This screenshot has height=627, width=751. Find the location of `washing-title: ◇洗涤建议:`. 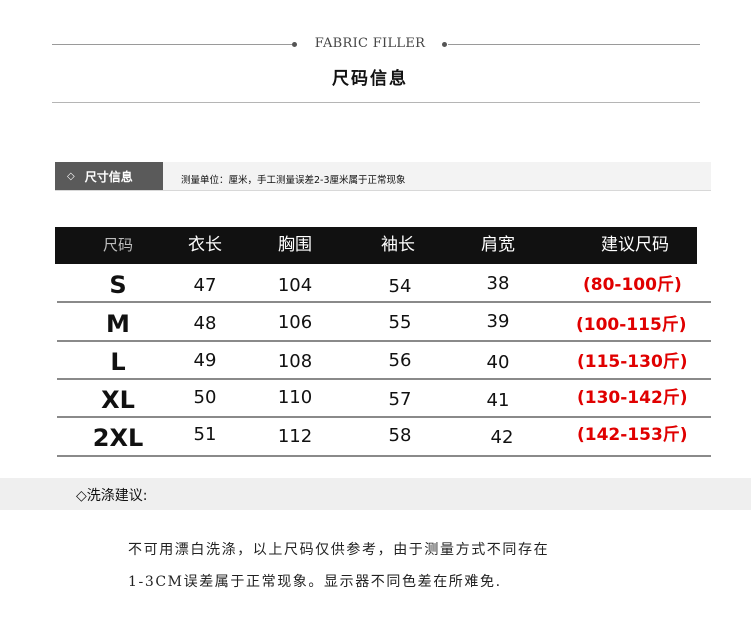

washing-title: ◇洗涤建议: is located at coordinates (112, 496).